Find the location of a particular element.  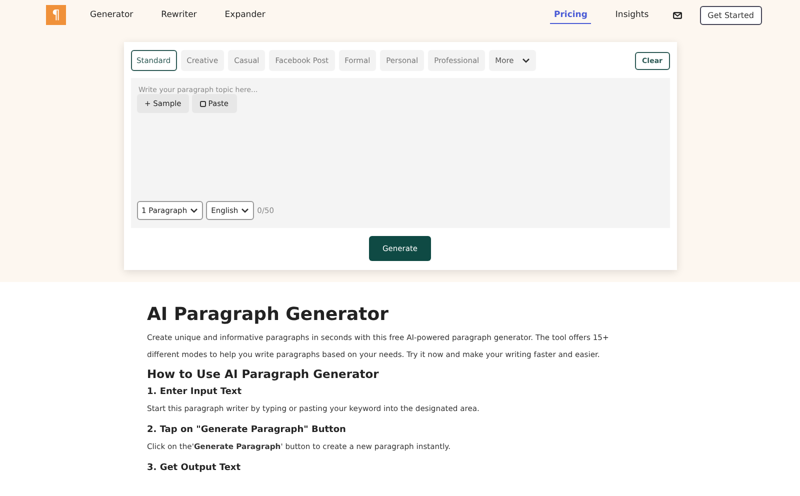

article-title: AI Paragraph Generator is located at coordinates (268, 314).